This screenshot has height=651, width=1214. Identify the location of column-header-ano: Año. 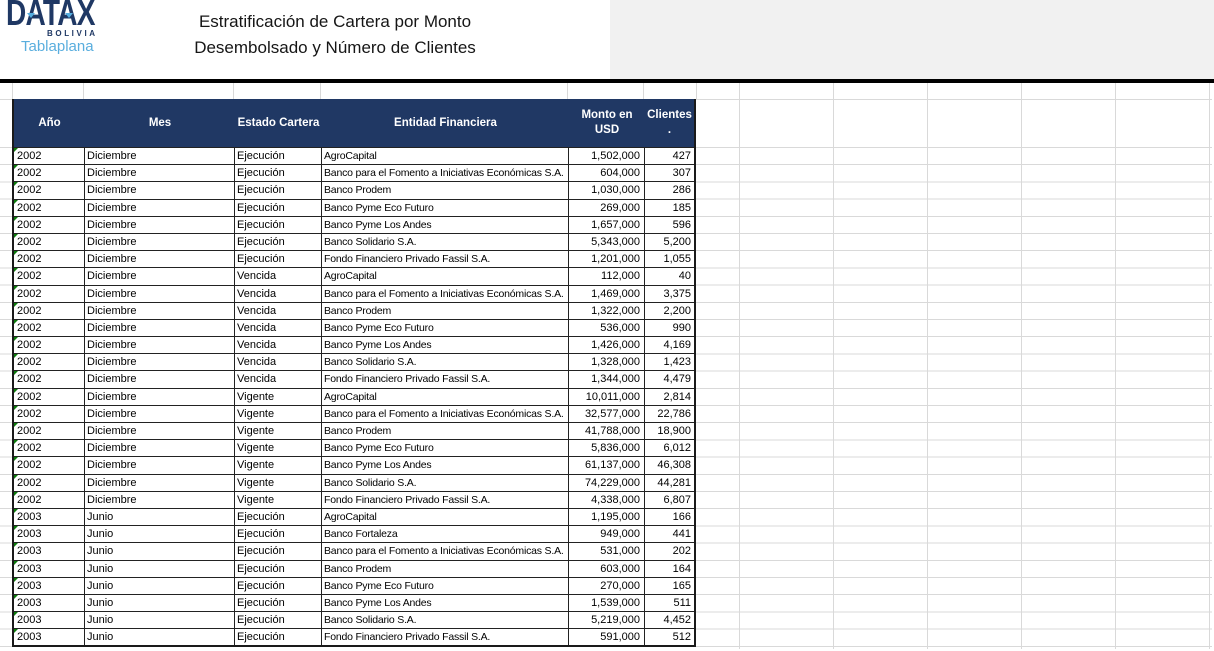
(49, 123).